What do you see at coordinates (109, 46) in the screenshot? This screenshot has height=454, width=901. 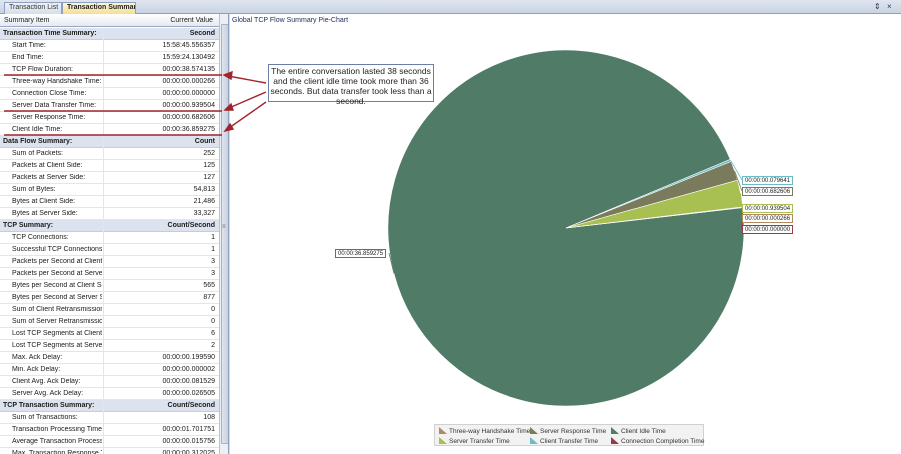 I see `grid-row: Start Time: 15:58:45.556357` at bounding box center [109, 46].